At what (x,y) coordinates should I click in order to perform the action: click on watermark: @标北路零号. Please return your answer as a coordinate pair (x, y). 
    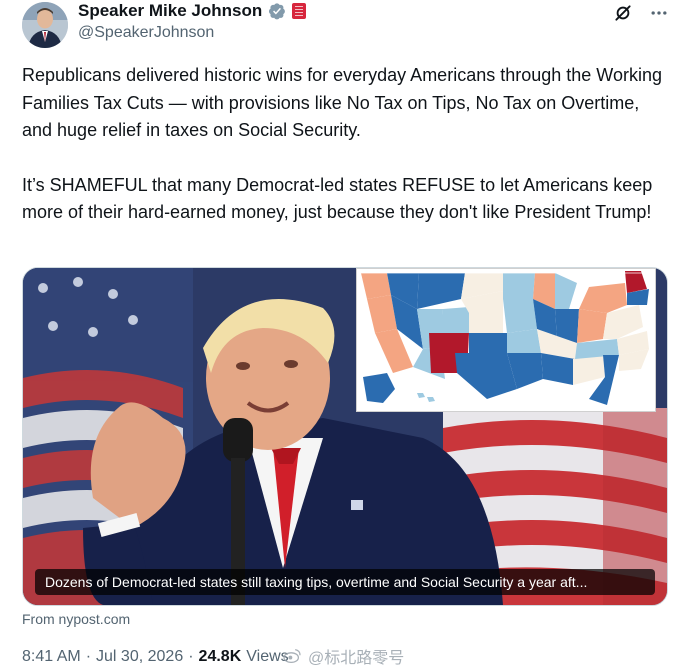
    Looking at the image, I should click on (343, 656).